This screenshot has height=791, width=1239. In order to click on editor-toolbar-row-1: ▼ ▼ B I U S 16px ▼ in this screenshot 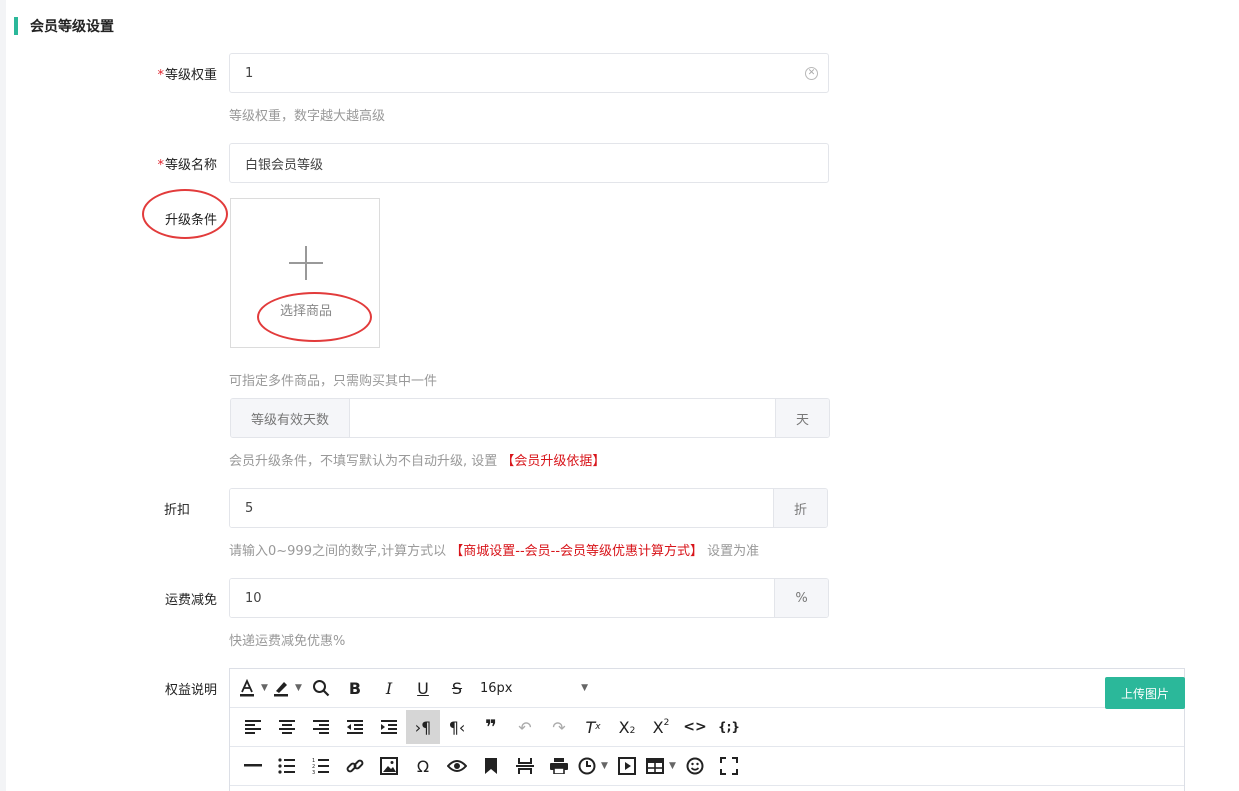, I will do `click(707, 688)`.